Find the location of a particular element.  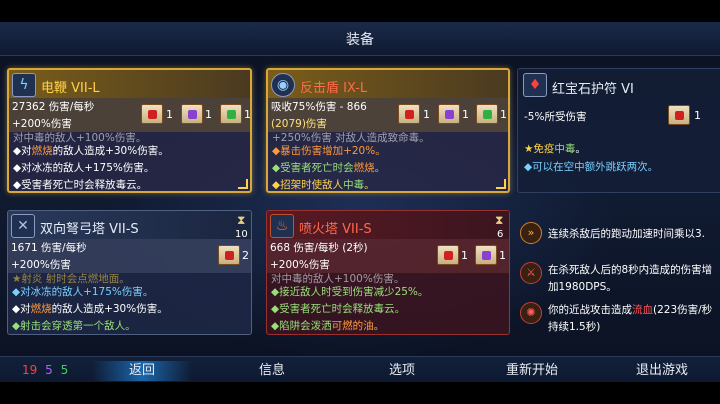

amulet-icon: ♦ is located at coordinates (535, 85).